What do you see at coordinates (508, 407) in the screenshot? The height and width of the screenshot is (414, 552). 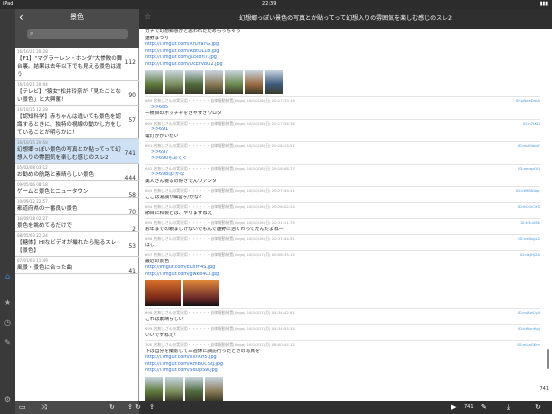 I see `download-icon: ⤓` at bounding box center [508, 407].